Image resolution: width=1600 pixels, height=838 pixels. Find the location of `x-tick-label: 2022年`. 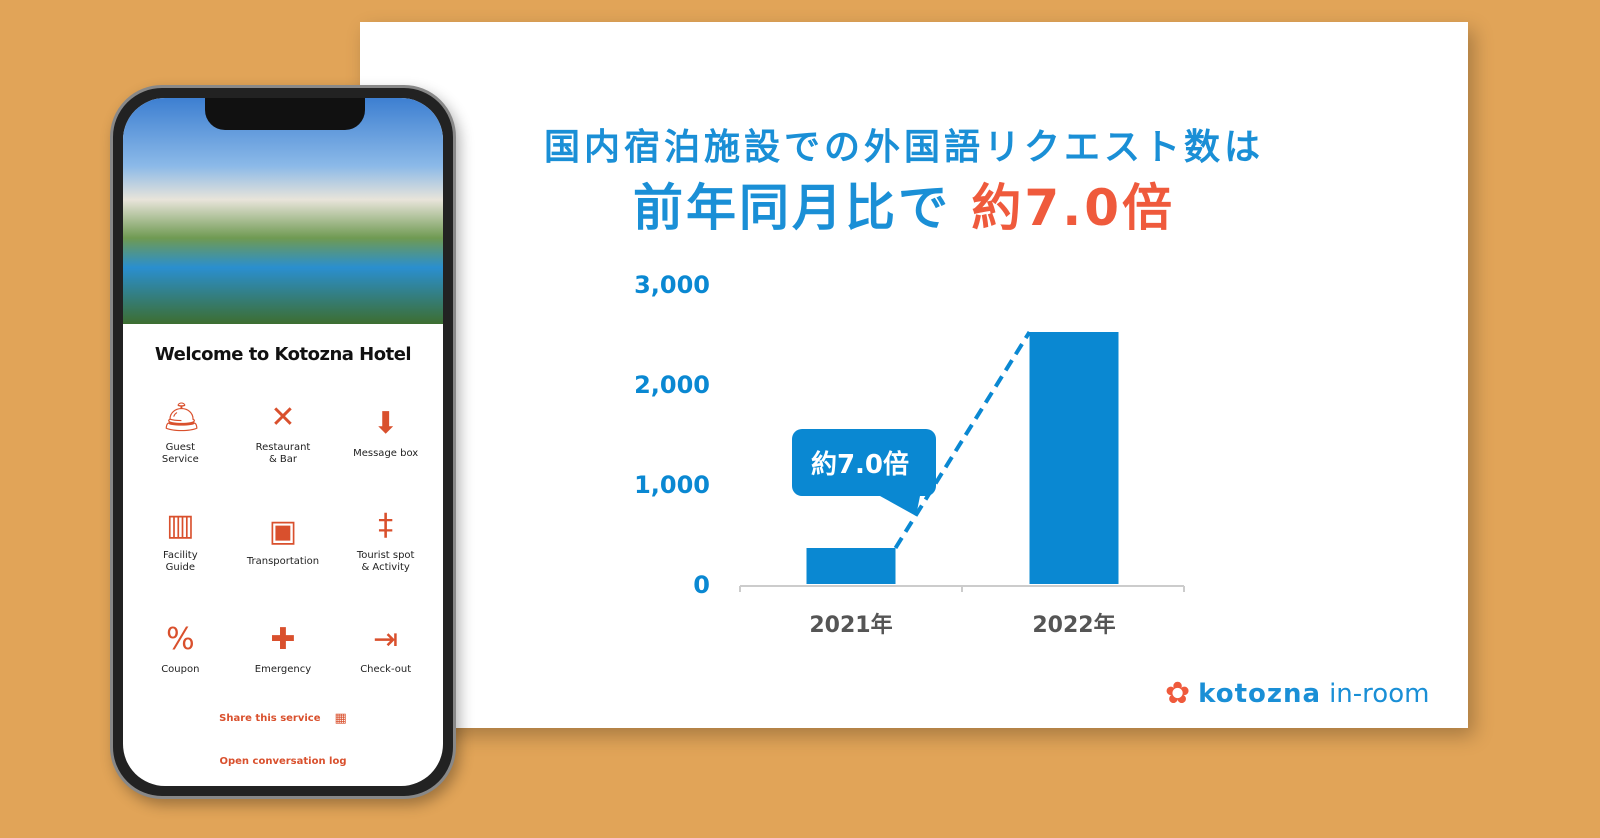

x-tick-label: 2022年 is located at coordinates (1073, 625).